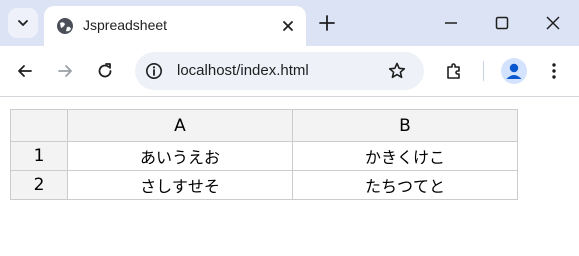  I want to click on toolbar-divider, so click(483, 71).